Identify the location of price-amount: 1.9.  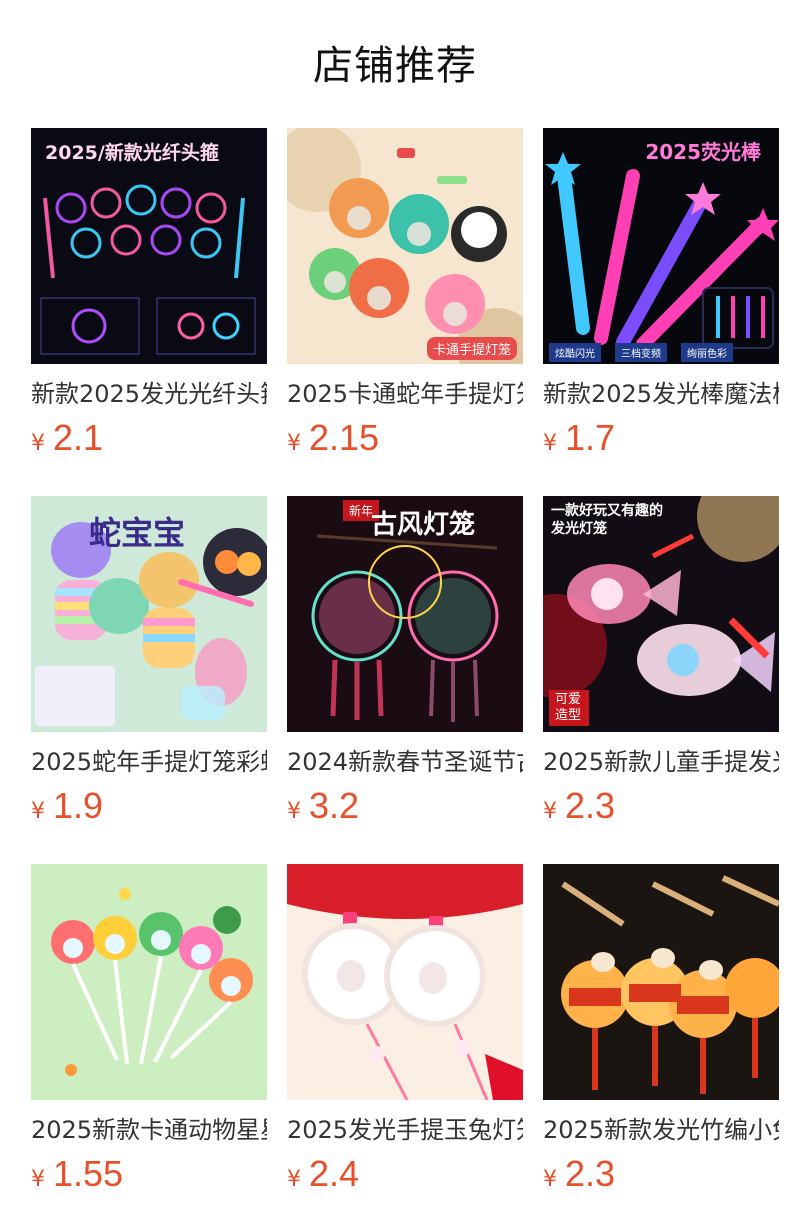
(78, 805).